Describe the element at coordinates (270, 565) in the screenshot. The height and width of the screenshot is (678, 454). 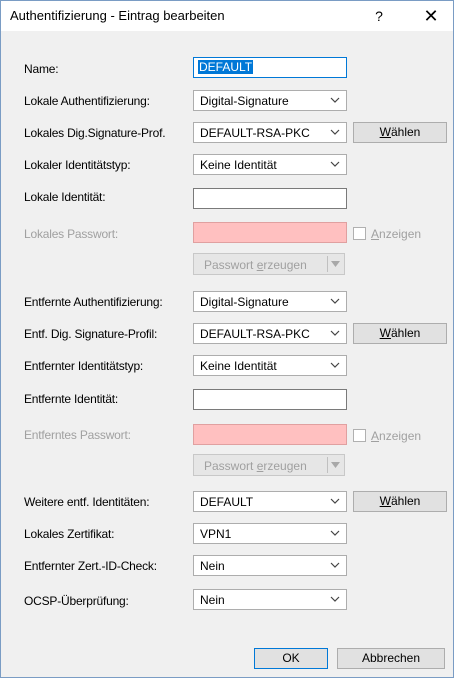
I see `zert-check-select: Nein` at that location.